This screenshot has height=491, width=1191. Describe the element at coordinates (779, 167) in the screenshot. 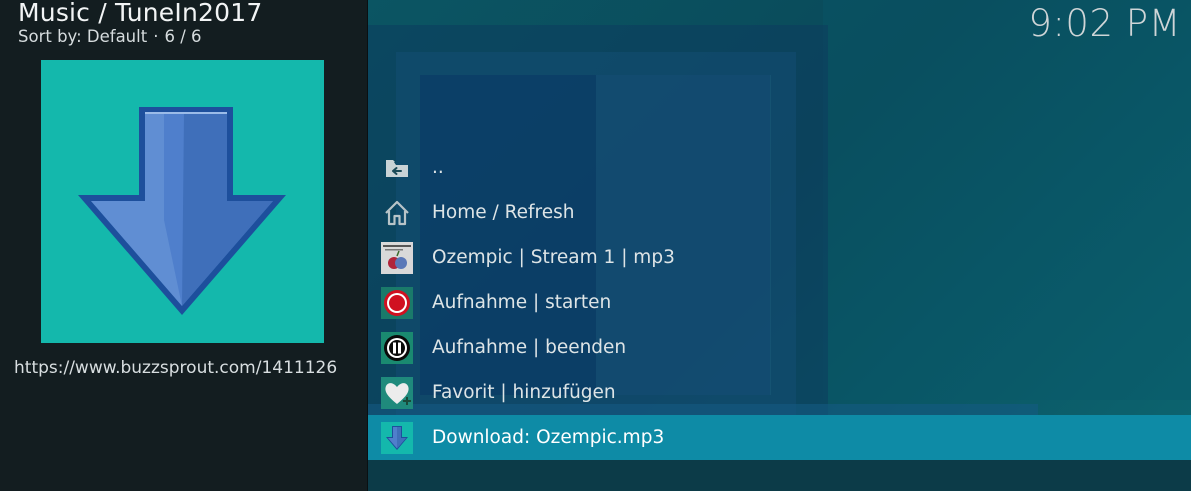

I see `list-item-parent: ..` at that location.